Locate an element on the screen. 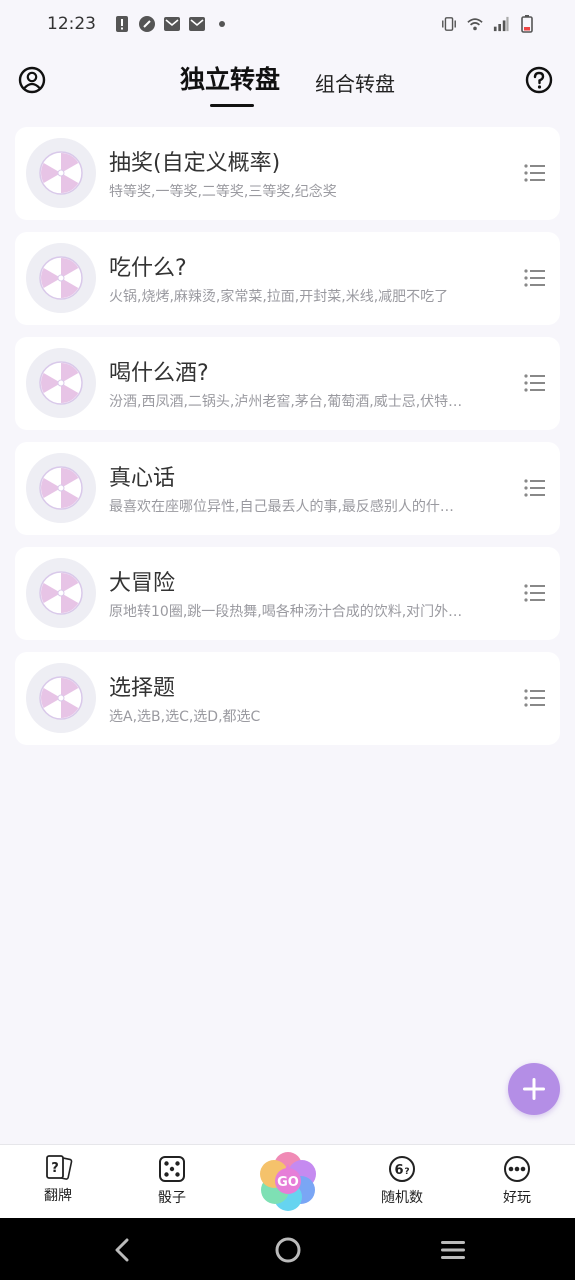  user-icon is located at coordinates (32, 80).